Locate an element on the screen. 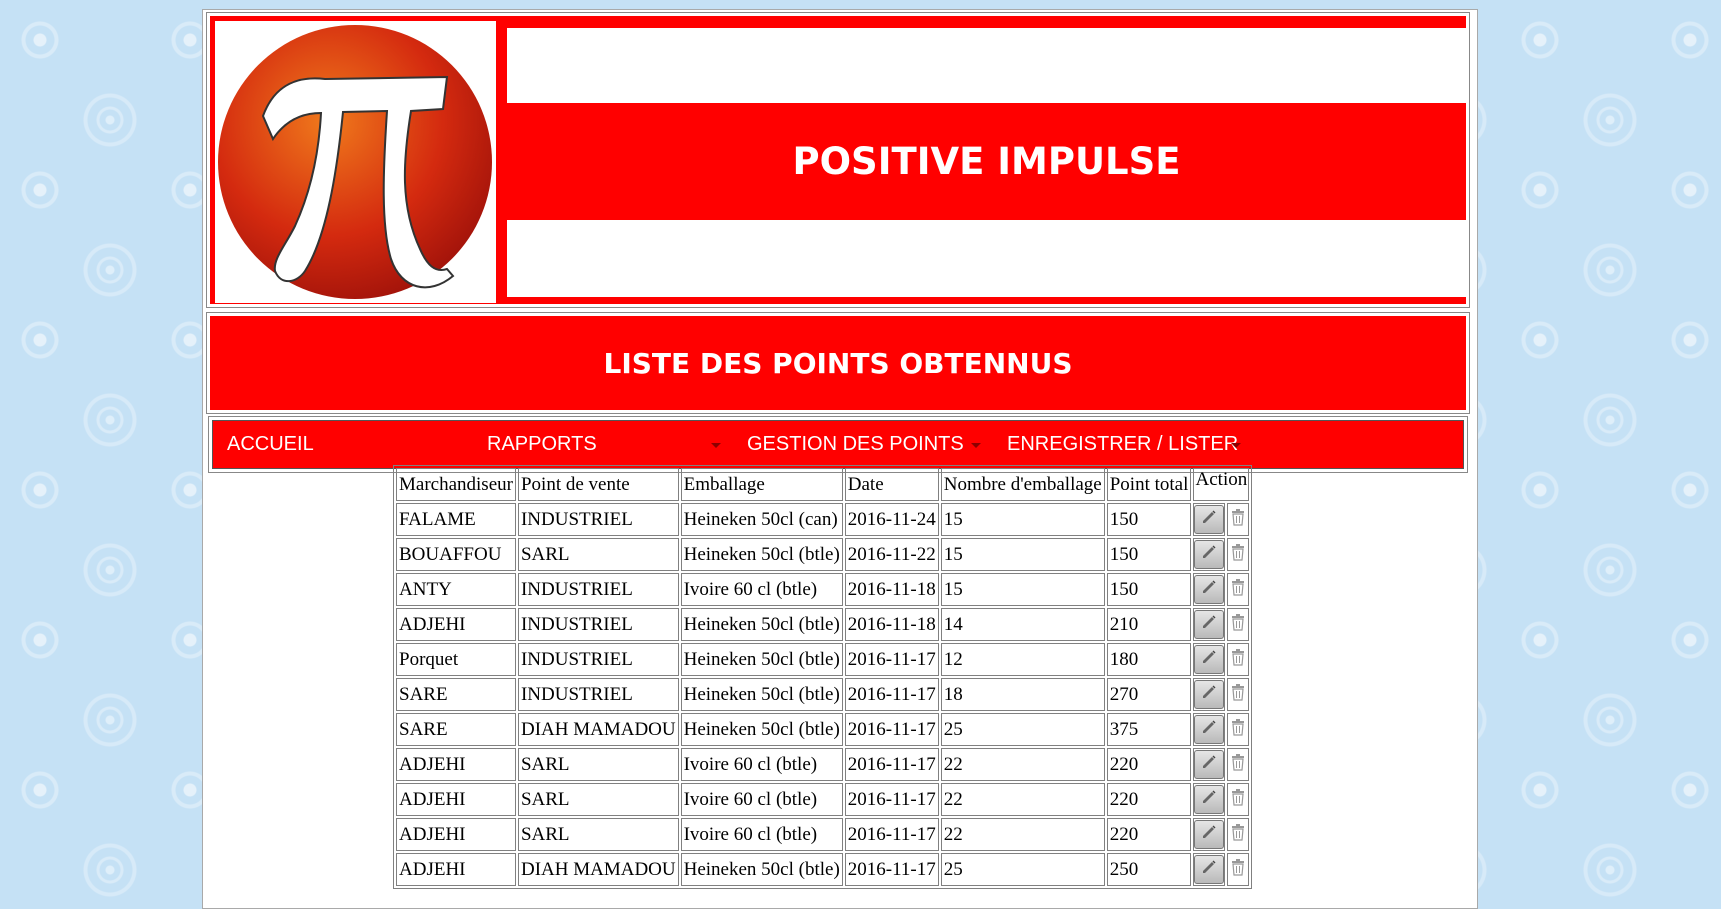 The width and height of the screenshot is (1721, 909). cell-point-total: 210 is located at coordinates (1149, 624).